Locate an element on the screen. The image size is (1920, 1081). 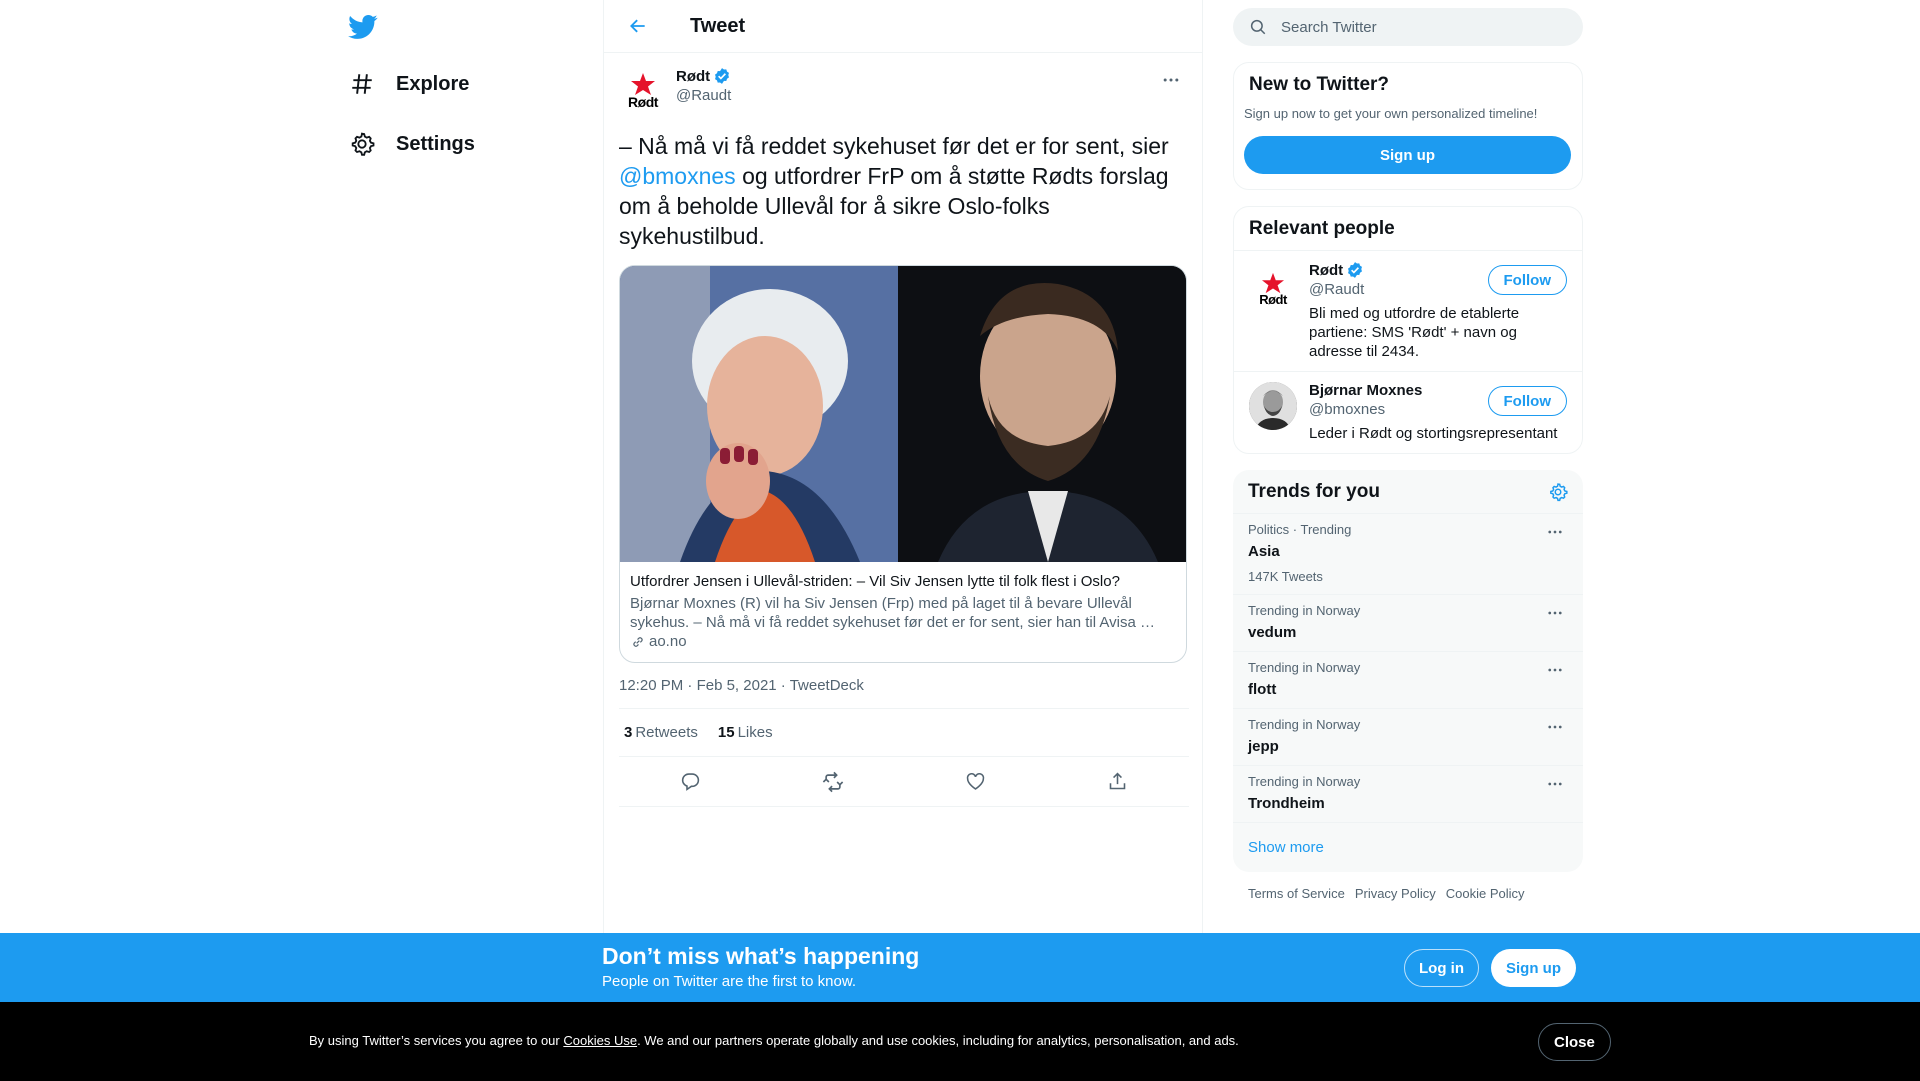
author-name-text: Rødt is located at coordinates (693, 76).